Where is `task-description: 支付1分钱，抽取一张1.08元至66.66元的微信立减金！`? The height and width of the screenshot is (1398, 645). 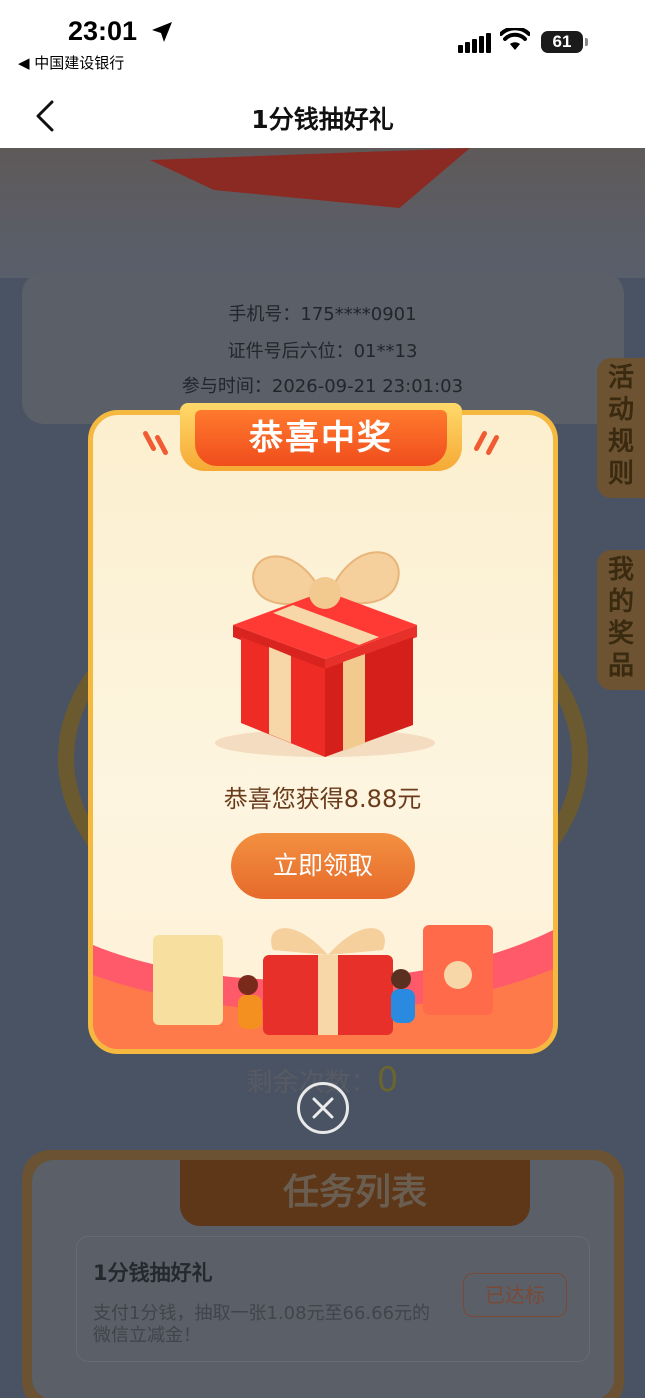
task-description: 支付1分钱，抽取一张1.08元至66.66元的微信立减金！ is located at coordinates (262, 1324).